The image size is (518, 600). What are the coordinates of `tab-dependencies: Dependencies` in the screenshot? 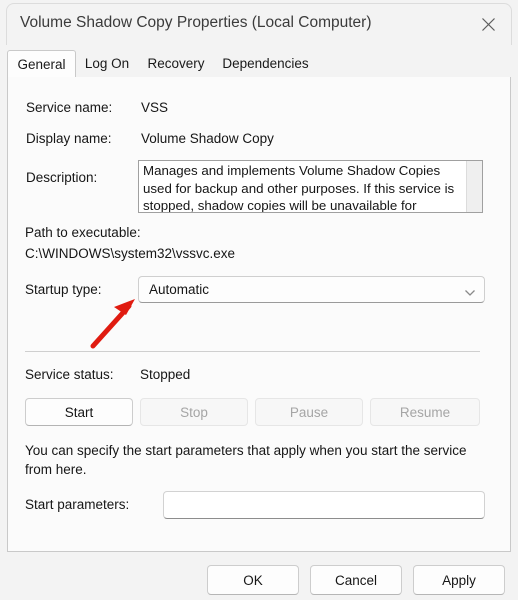 It's located at (265, 64).